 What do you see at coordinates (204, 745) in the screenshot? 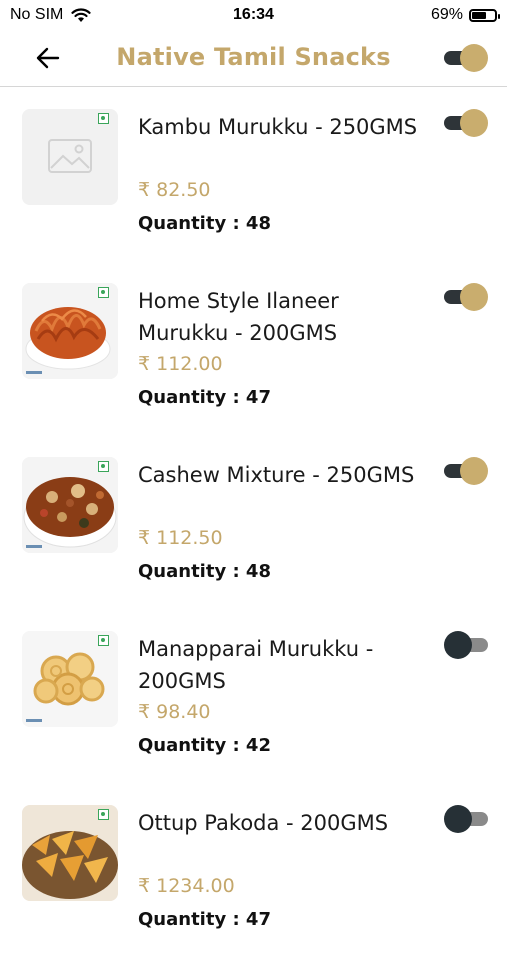
I see `product-quantity: Quantity : 42` at bounding box center [204, 745].